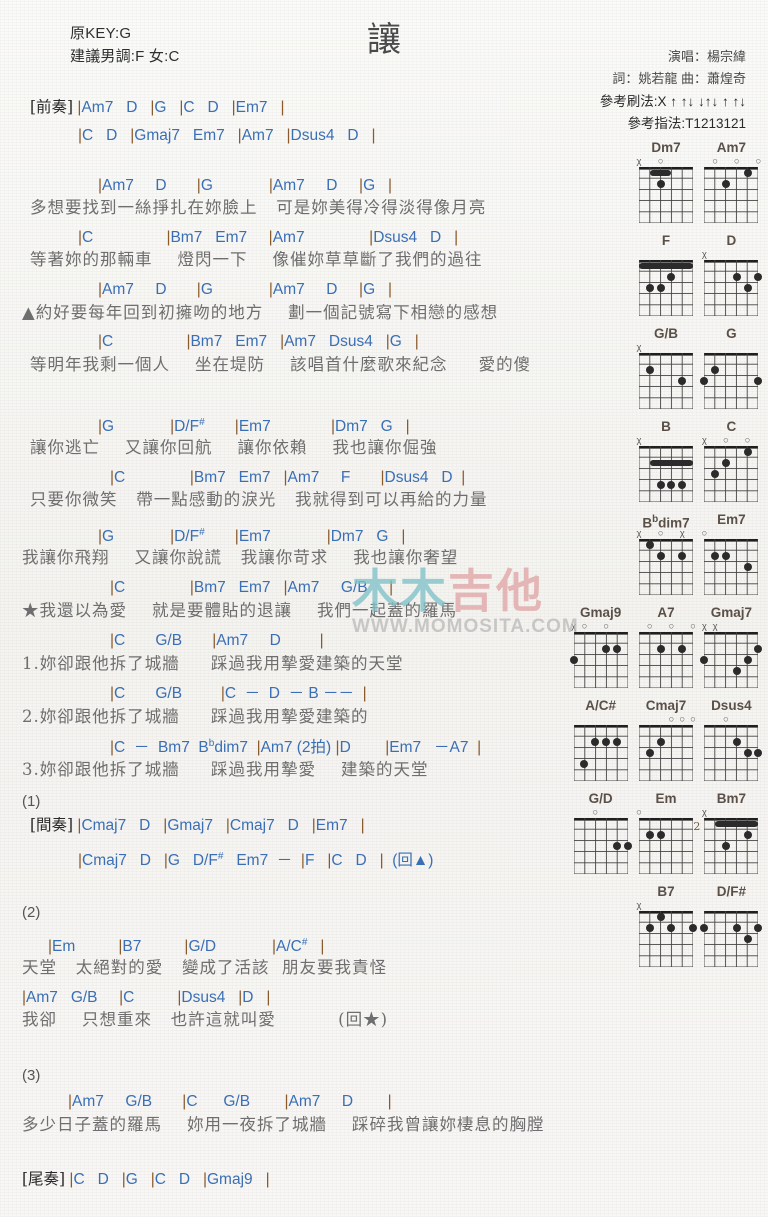 The image size is (768, 1217). Describe the element at coordinates (213, 663) in the screenshot. I see `lyric-line: 1.妳卻跟他拆了城牆 踩過我用摯愛建築的天堂` at that location.